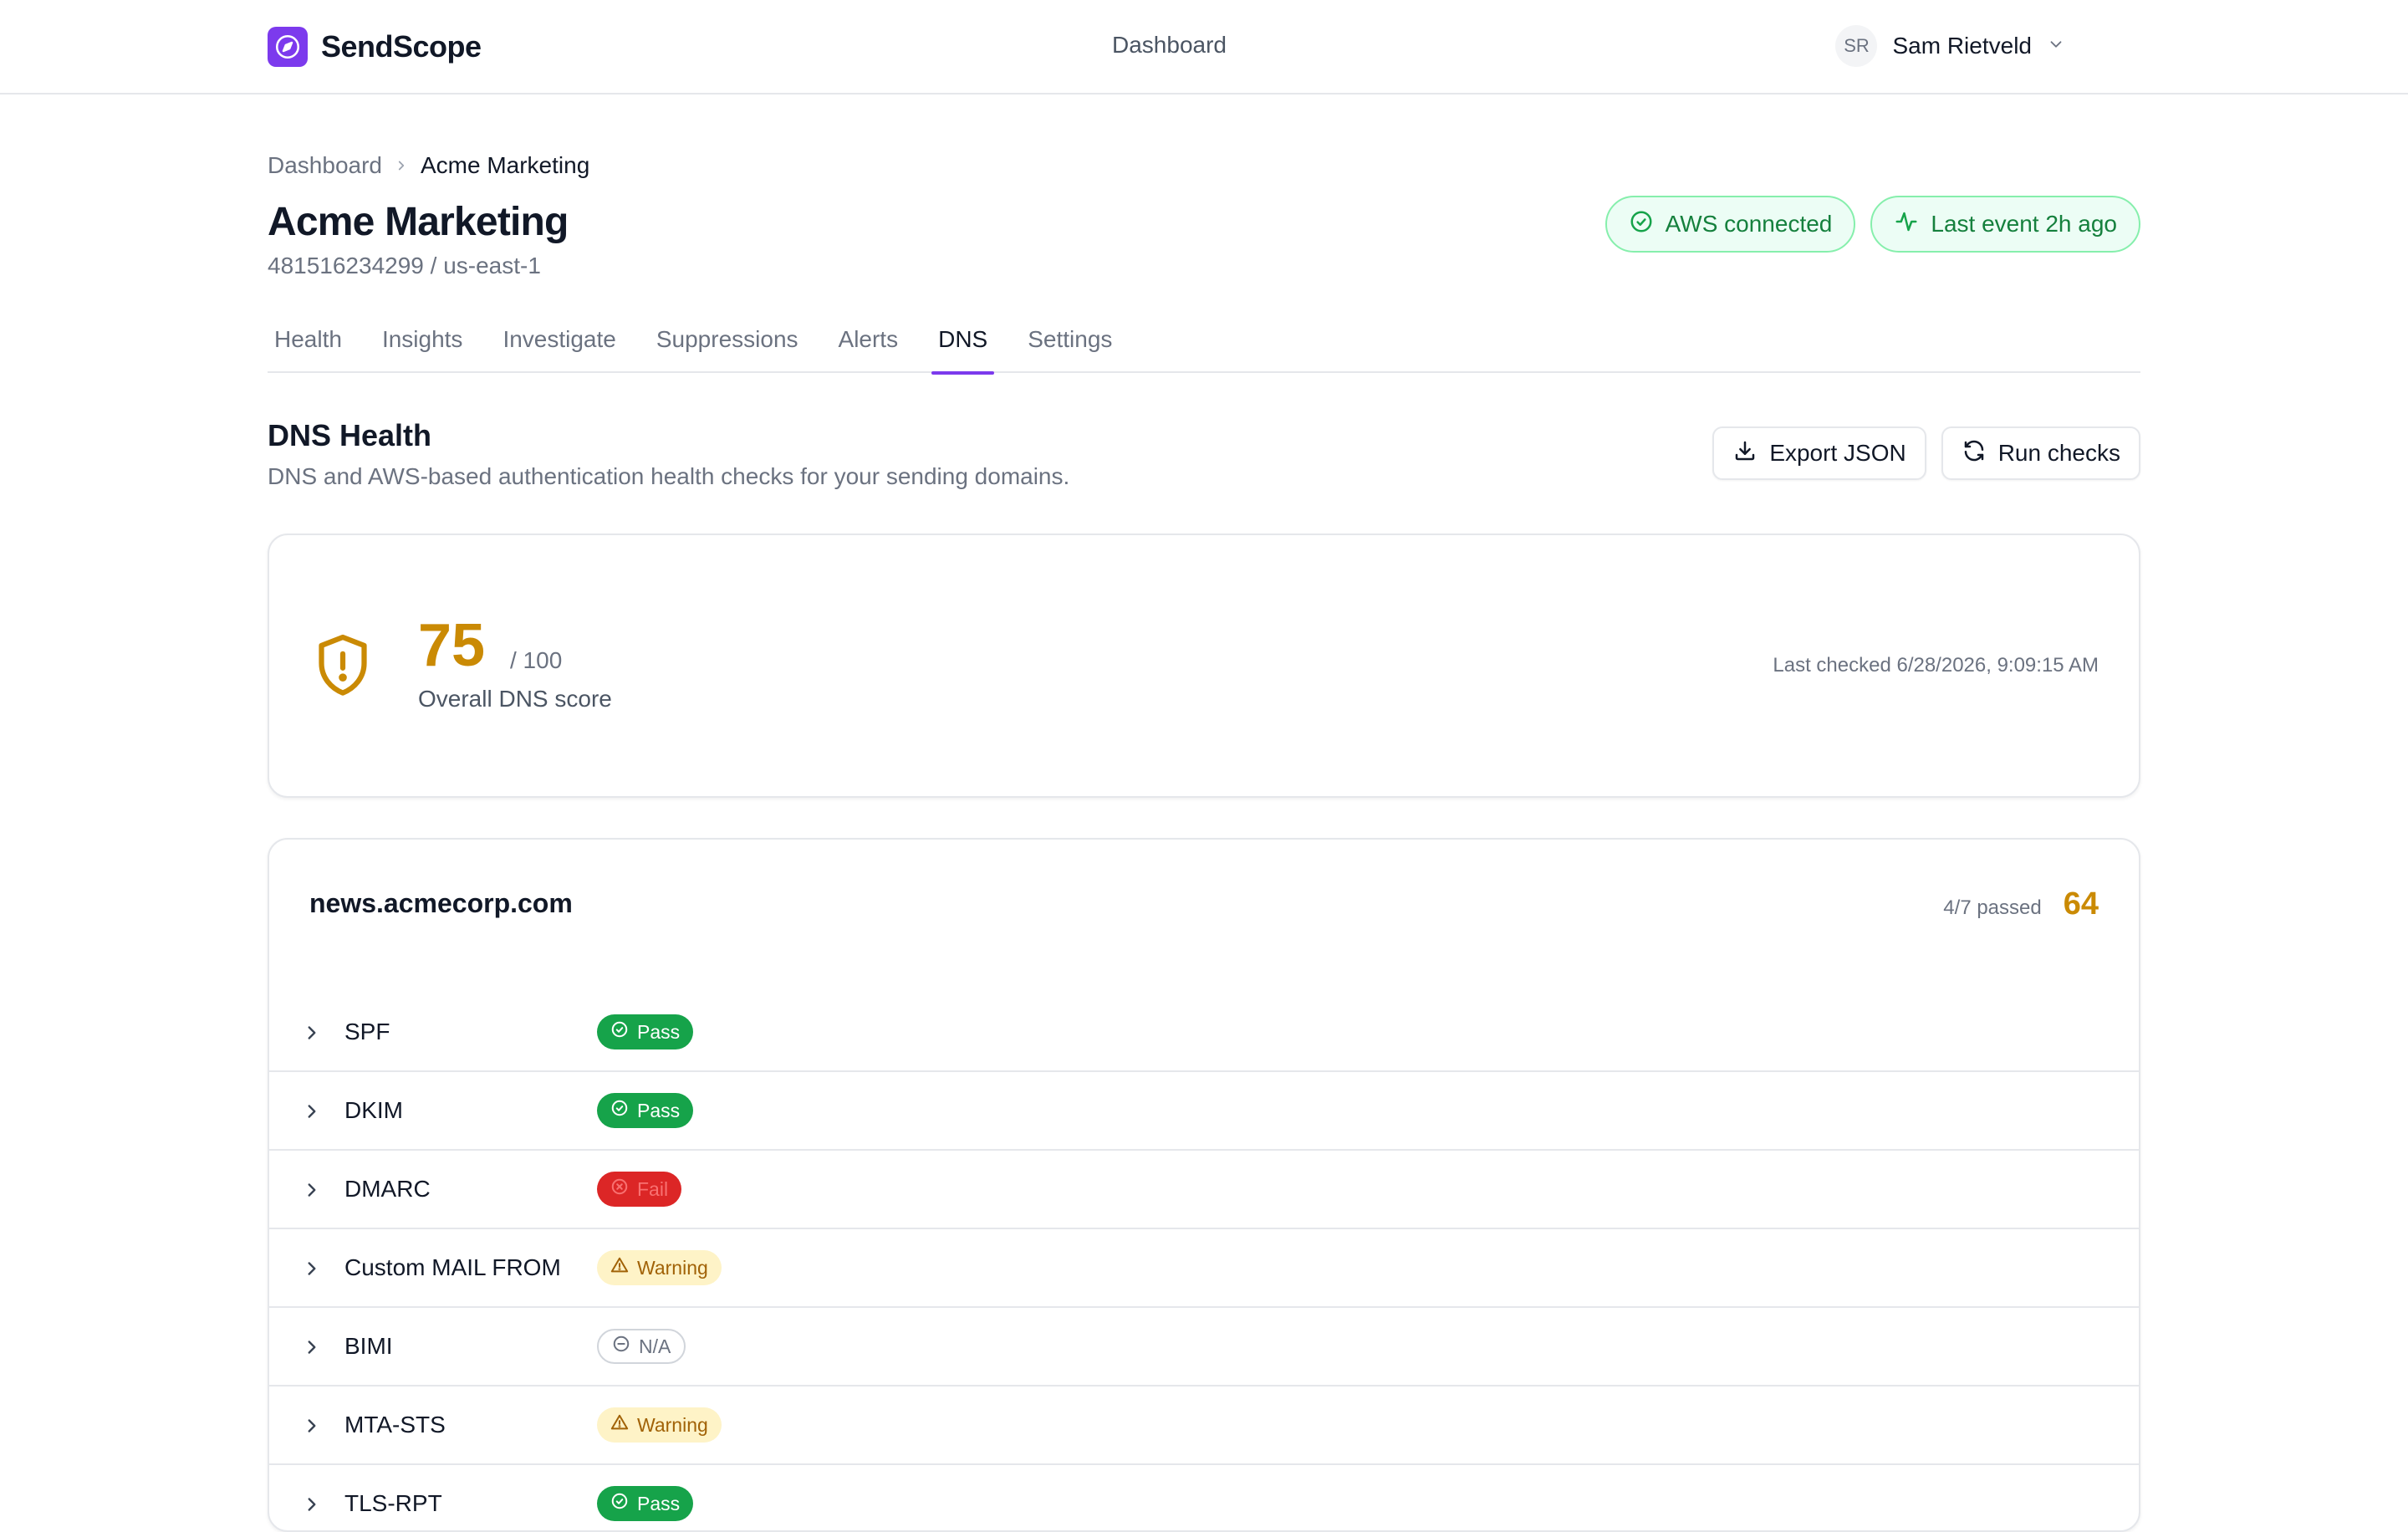 This screenshot has width=2408, height=1532. I want to click on last-event-badge: Last event 2h ago, so click(2005, 225).